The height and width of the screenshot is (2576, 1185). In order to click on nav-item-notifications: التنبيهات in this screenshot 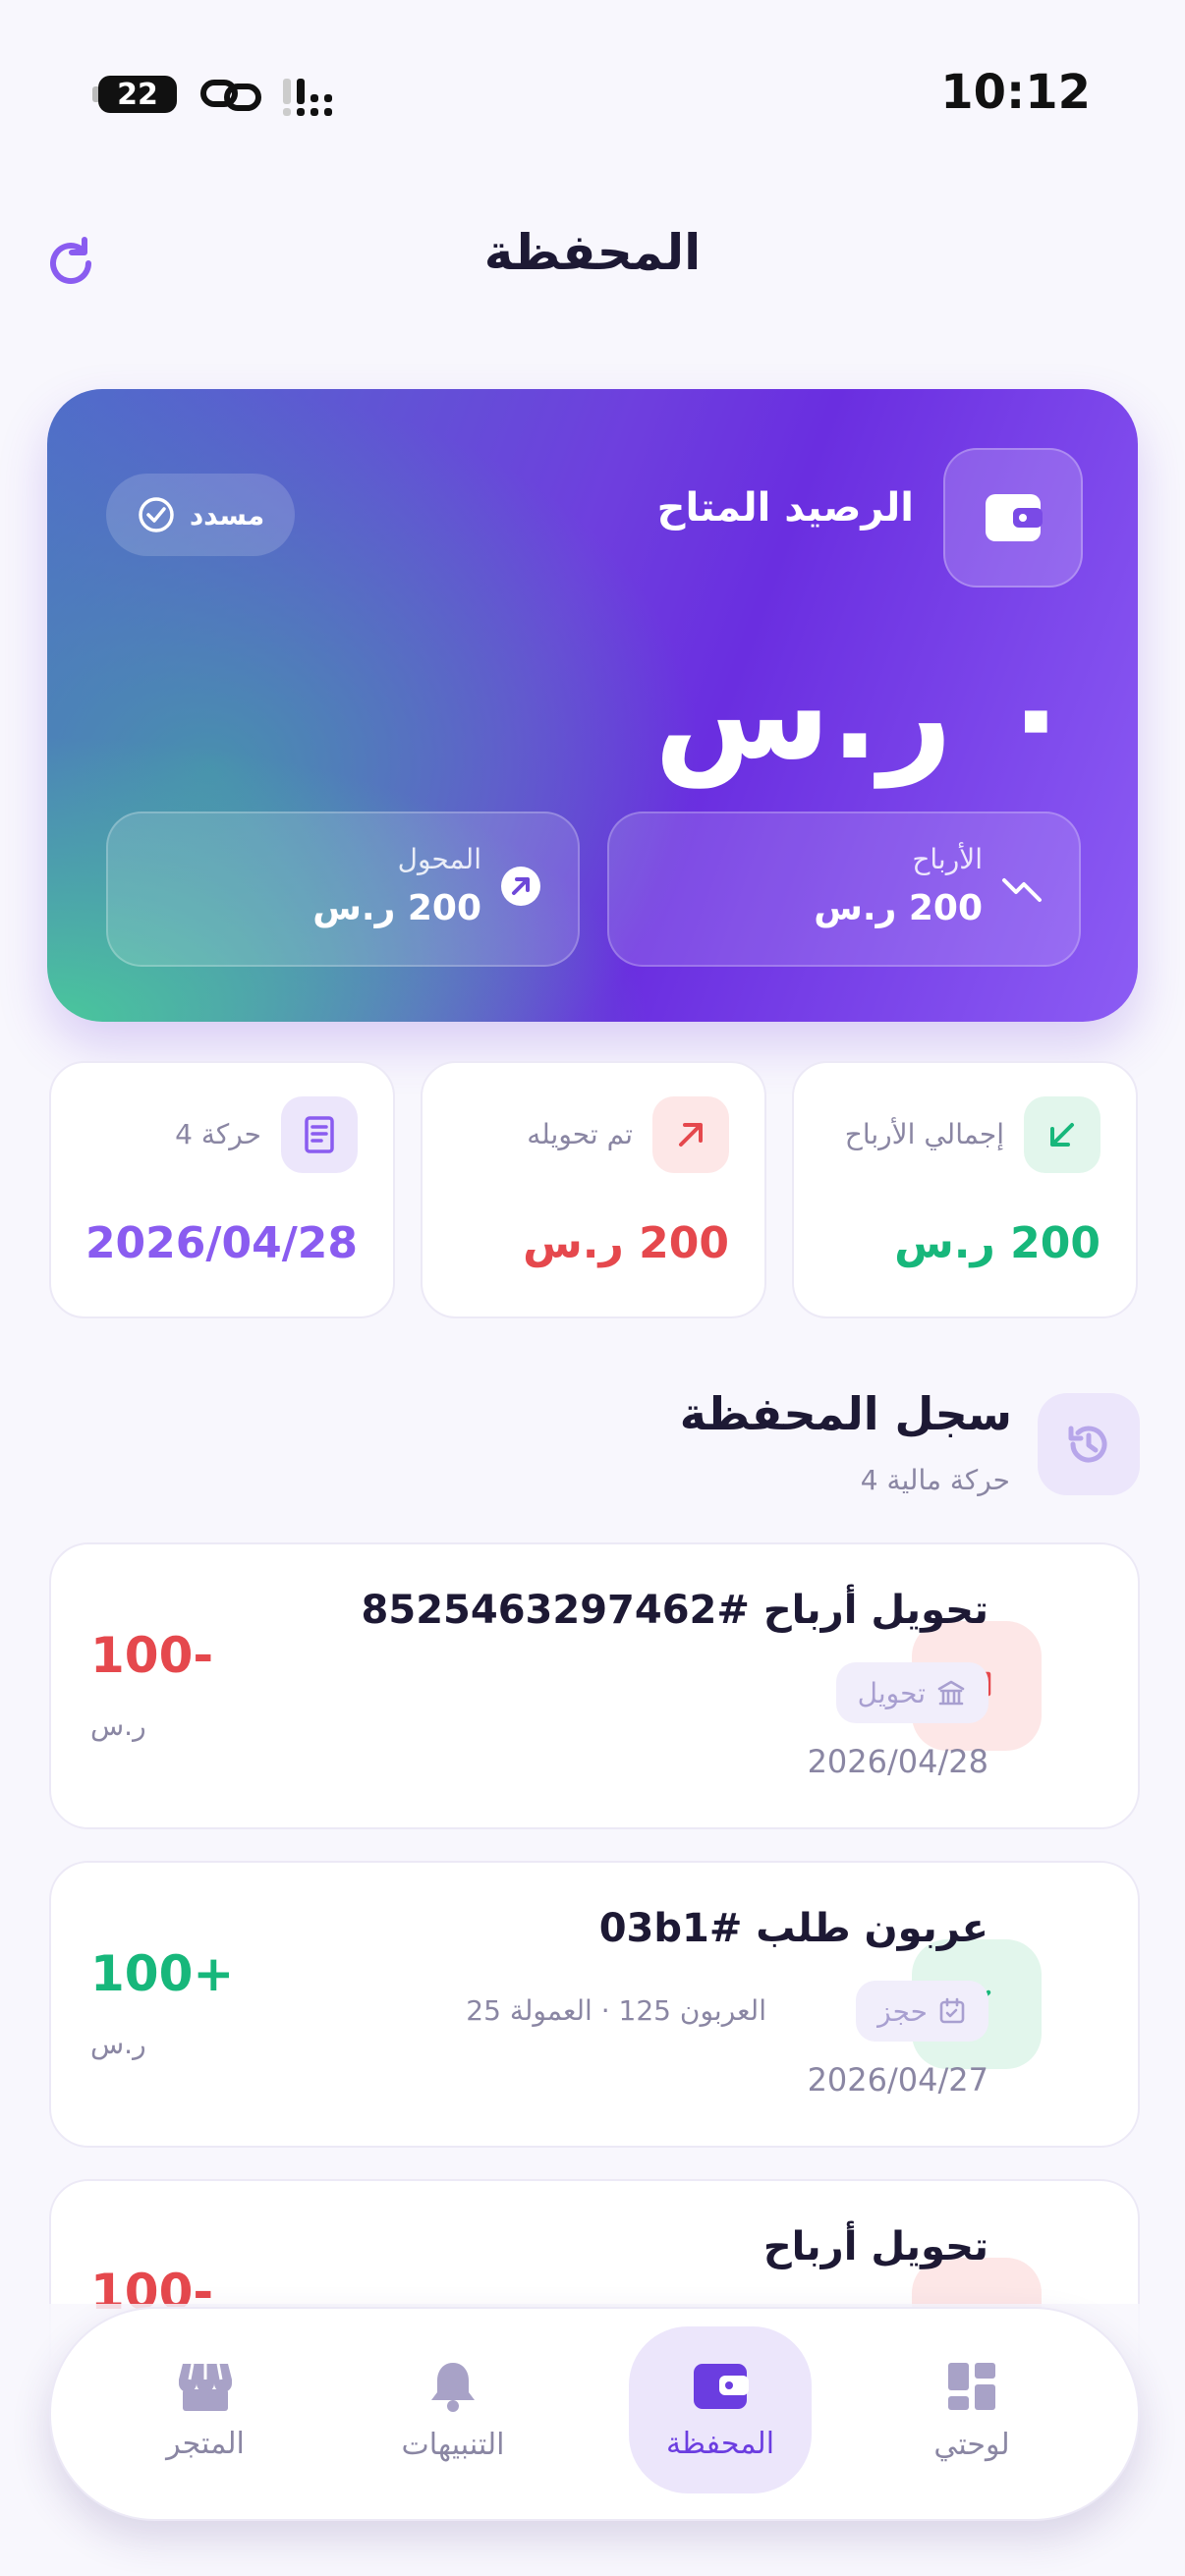, I will do `click(453, 2409)`.